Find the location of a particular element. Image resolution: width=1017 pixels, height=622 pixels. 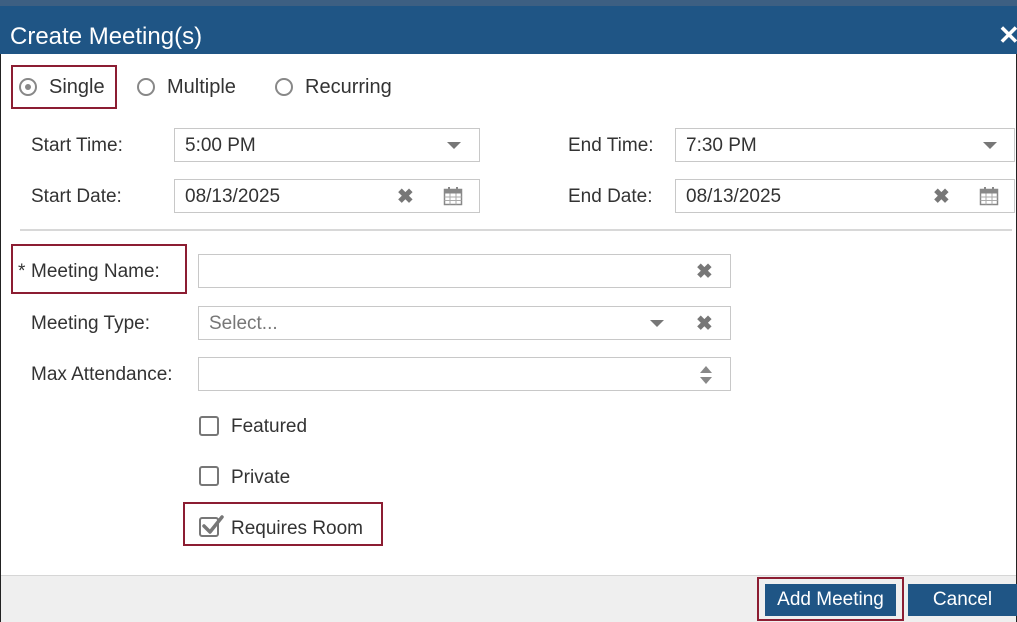

close-icon: ✕ is located at coordinates (1007, 35).